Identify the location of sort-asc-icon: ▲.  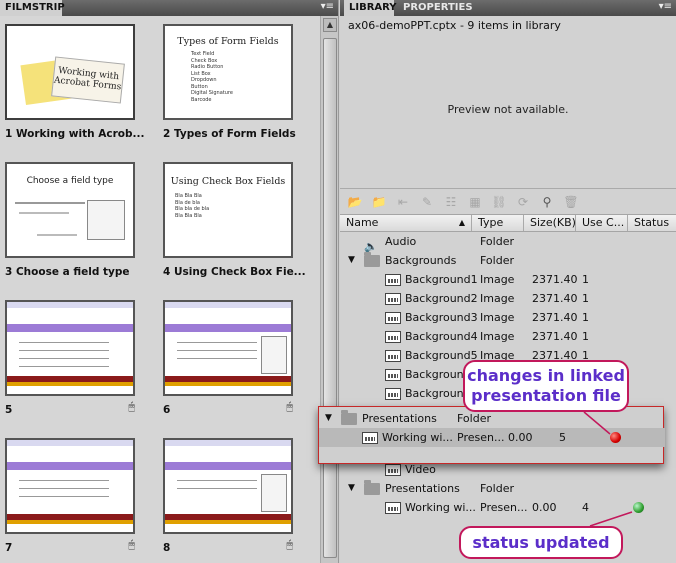
(461, 222).